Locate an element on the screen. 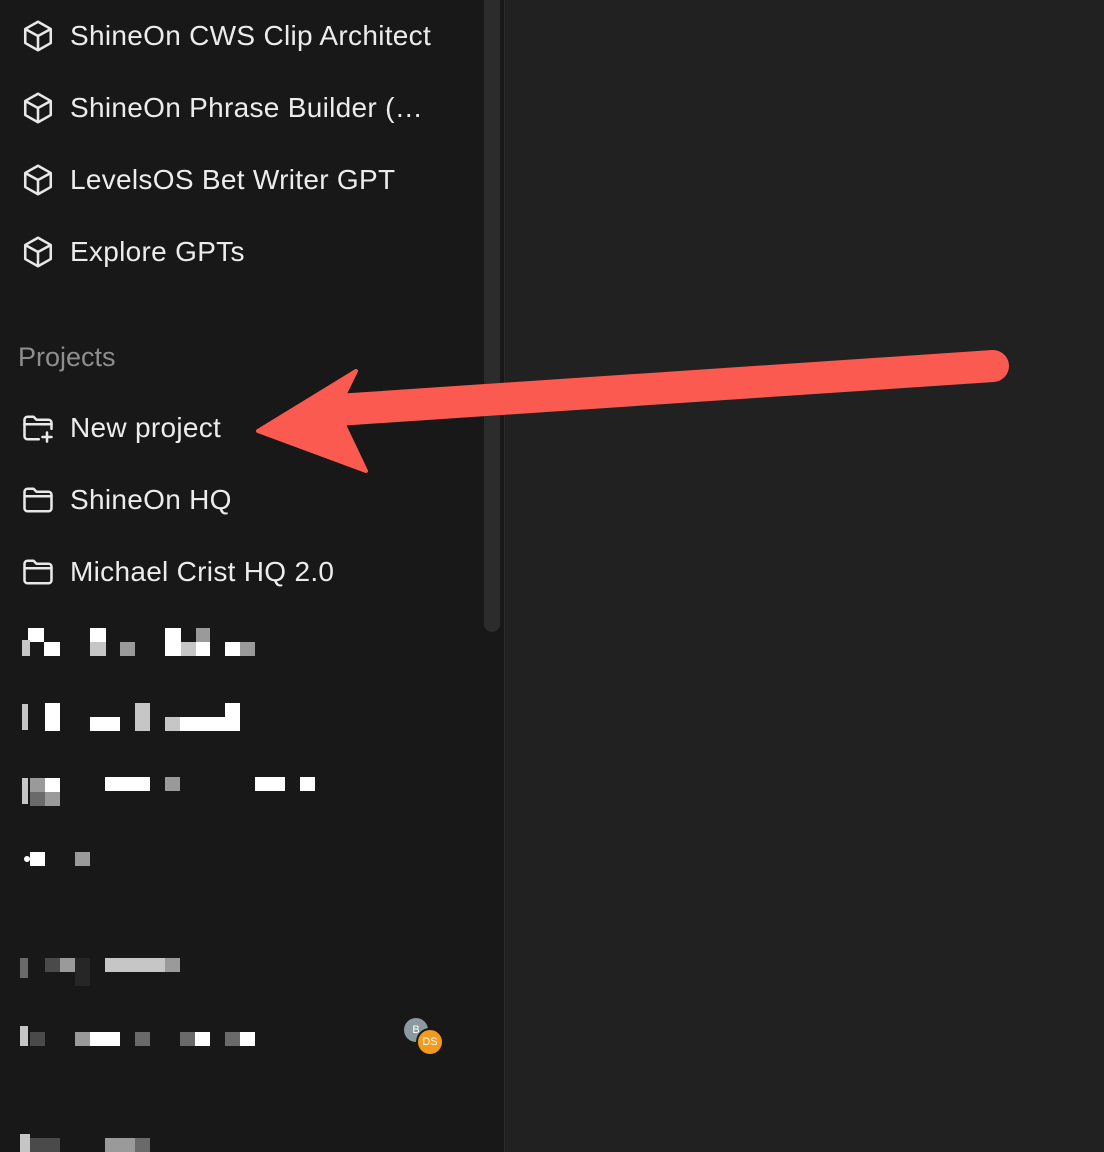 Image resolution: width=1104 pixels, height=1152 pixels. sidebar-item-levelsos-bet-writer: LevelsOS Bet Writer GPT is located at coordinates (238, 180).